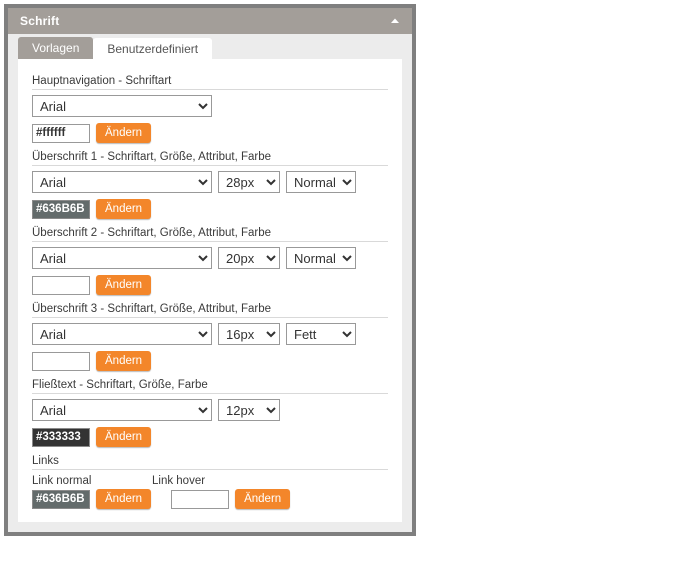  I want to click on fliesstext-aendern-button: Ändern, so click(124, 437).